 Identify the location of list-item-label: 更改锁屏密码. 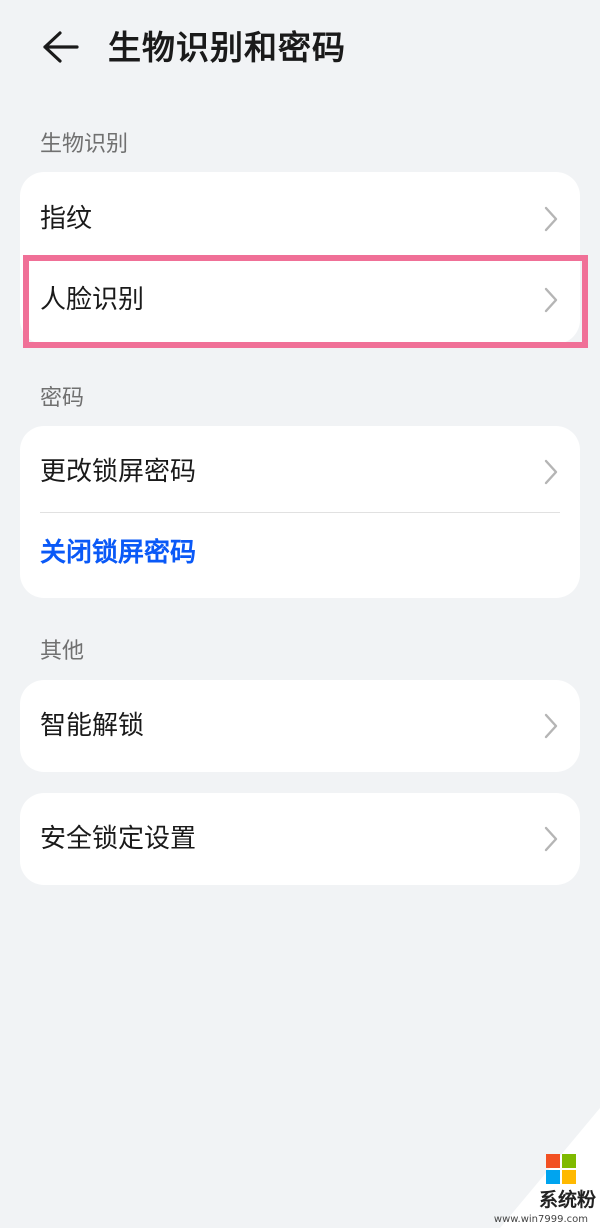
(118, 472).